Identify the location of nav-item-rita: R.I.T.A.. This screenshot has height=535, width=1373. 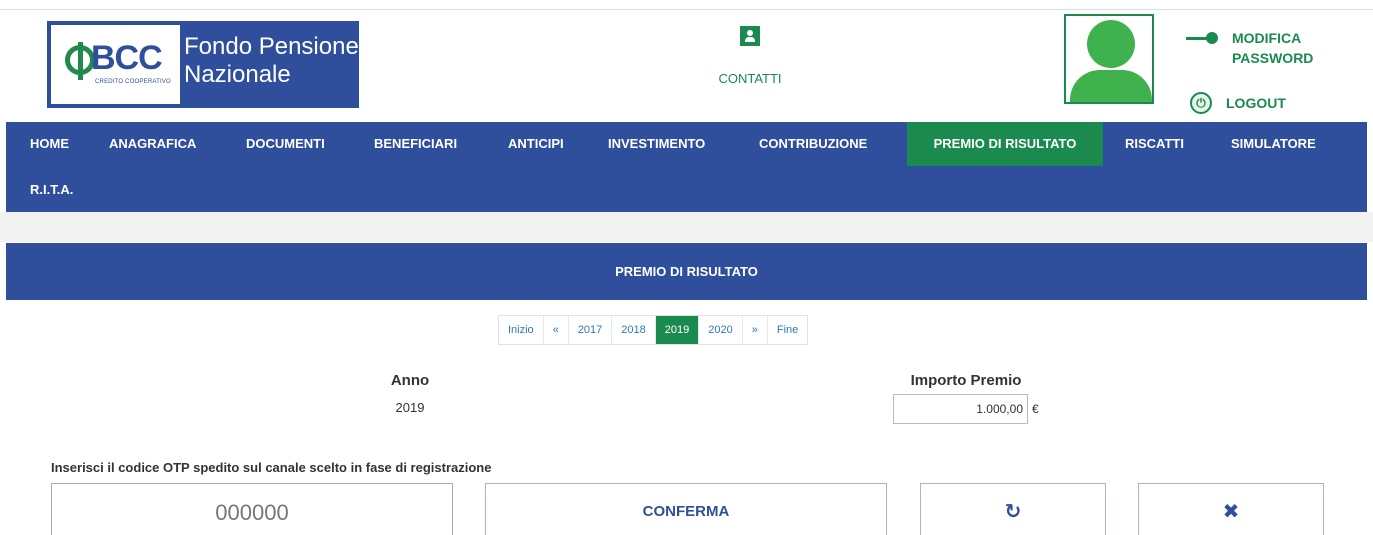
(51, 190).